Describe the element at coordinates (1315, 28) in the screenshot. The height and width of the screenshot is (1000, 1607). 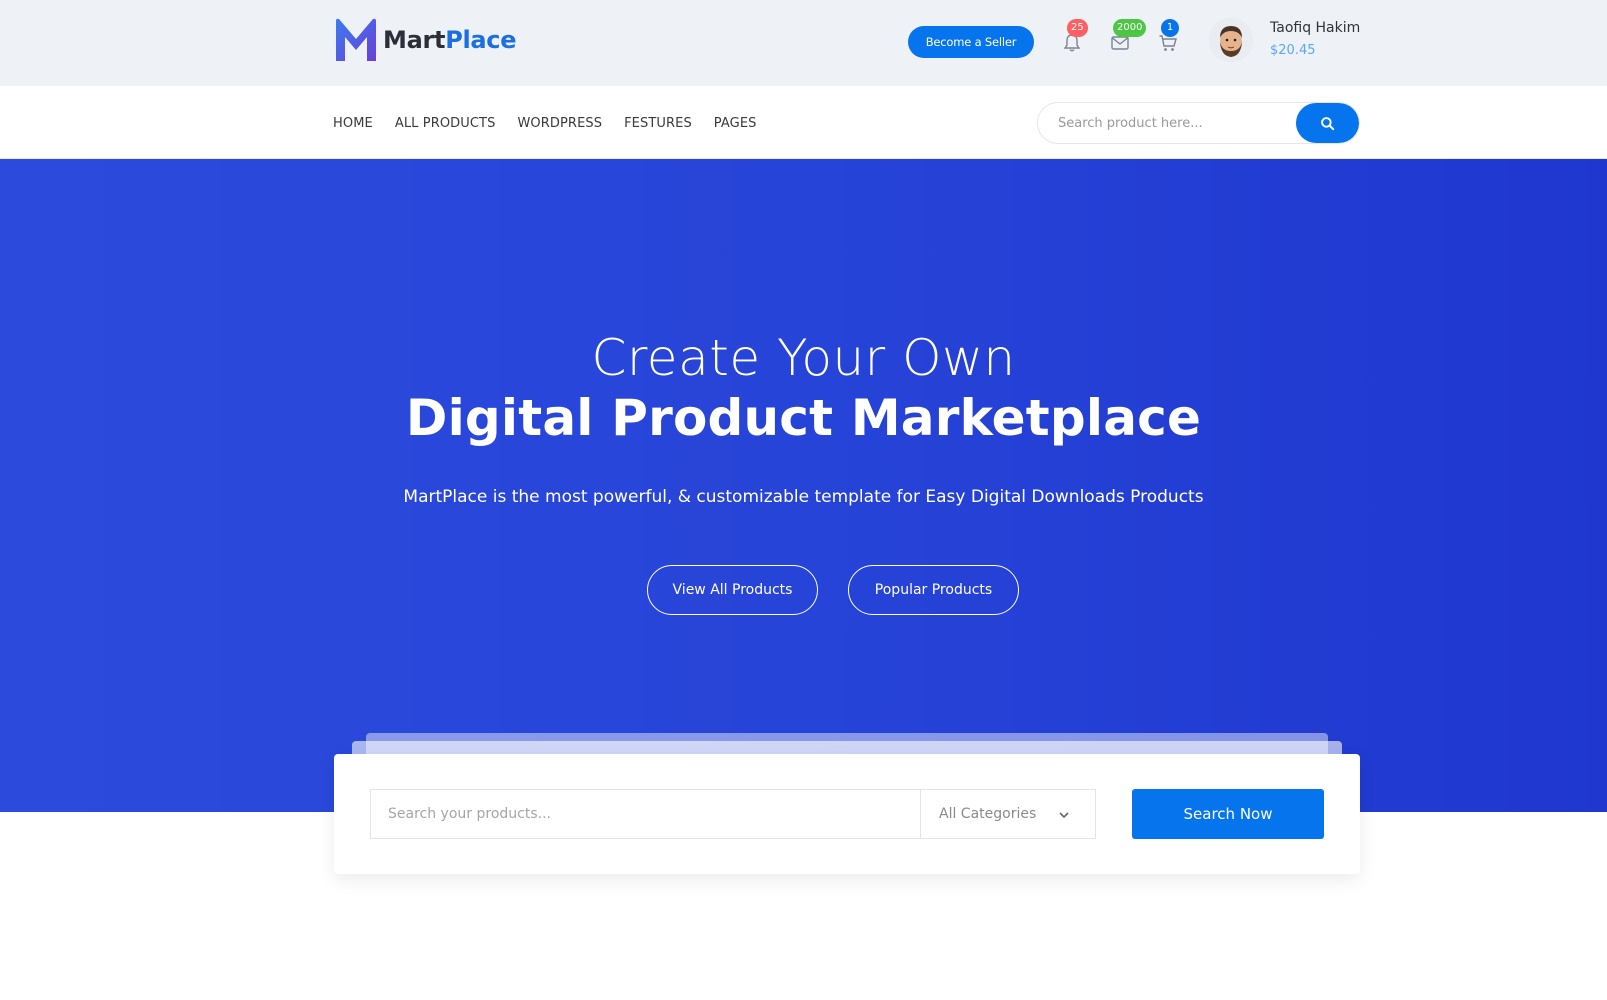
I see `user-name: Taofiq Hakim` at that location.